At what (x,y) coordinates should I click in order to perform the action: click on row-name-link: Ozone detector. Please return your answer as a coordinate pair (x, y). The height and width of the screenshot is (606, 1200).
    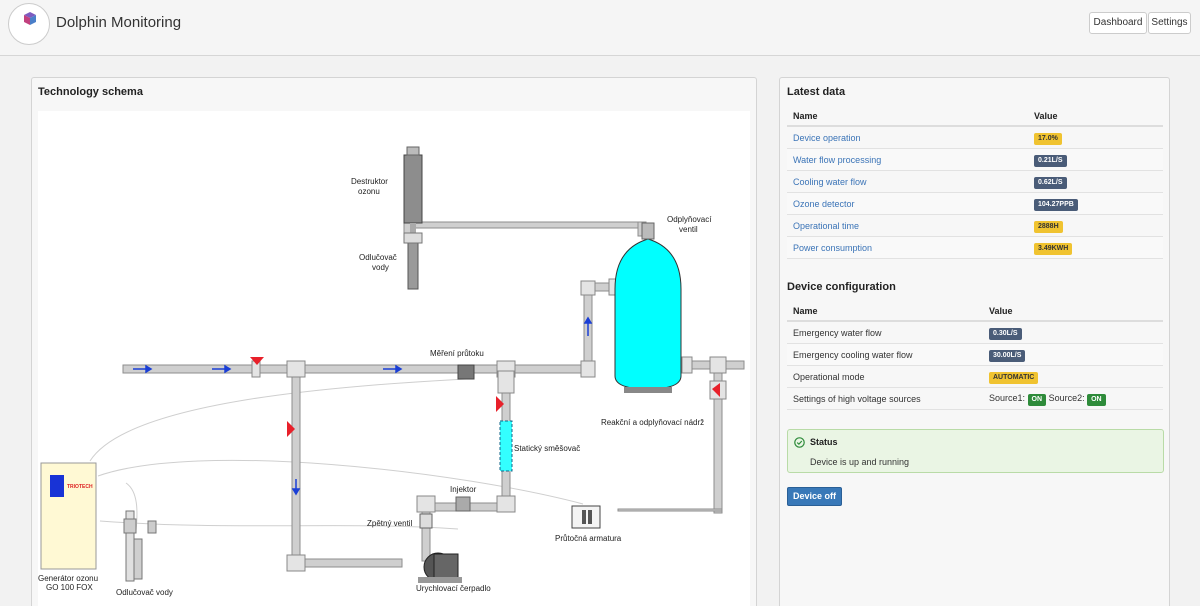
    Looking at the image, I should click on (824, 204).